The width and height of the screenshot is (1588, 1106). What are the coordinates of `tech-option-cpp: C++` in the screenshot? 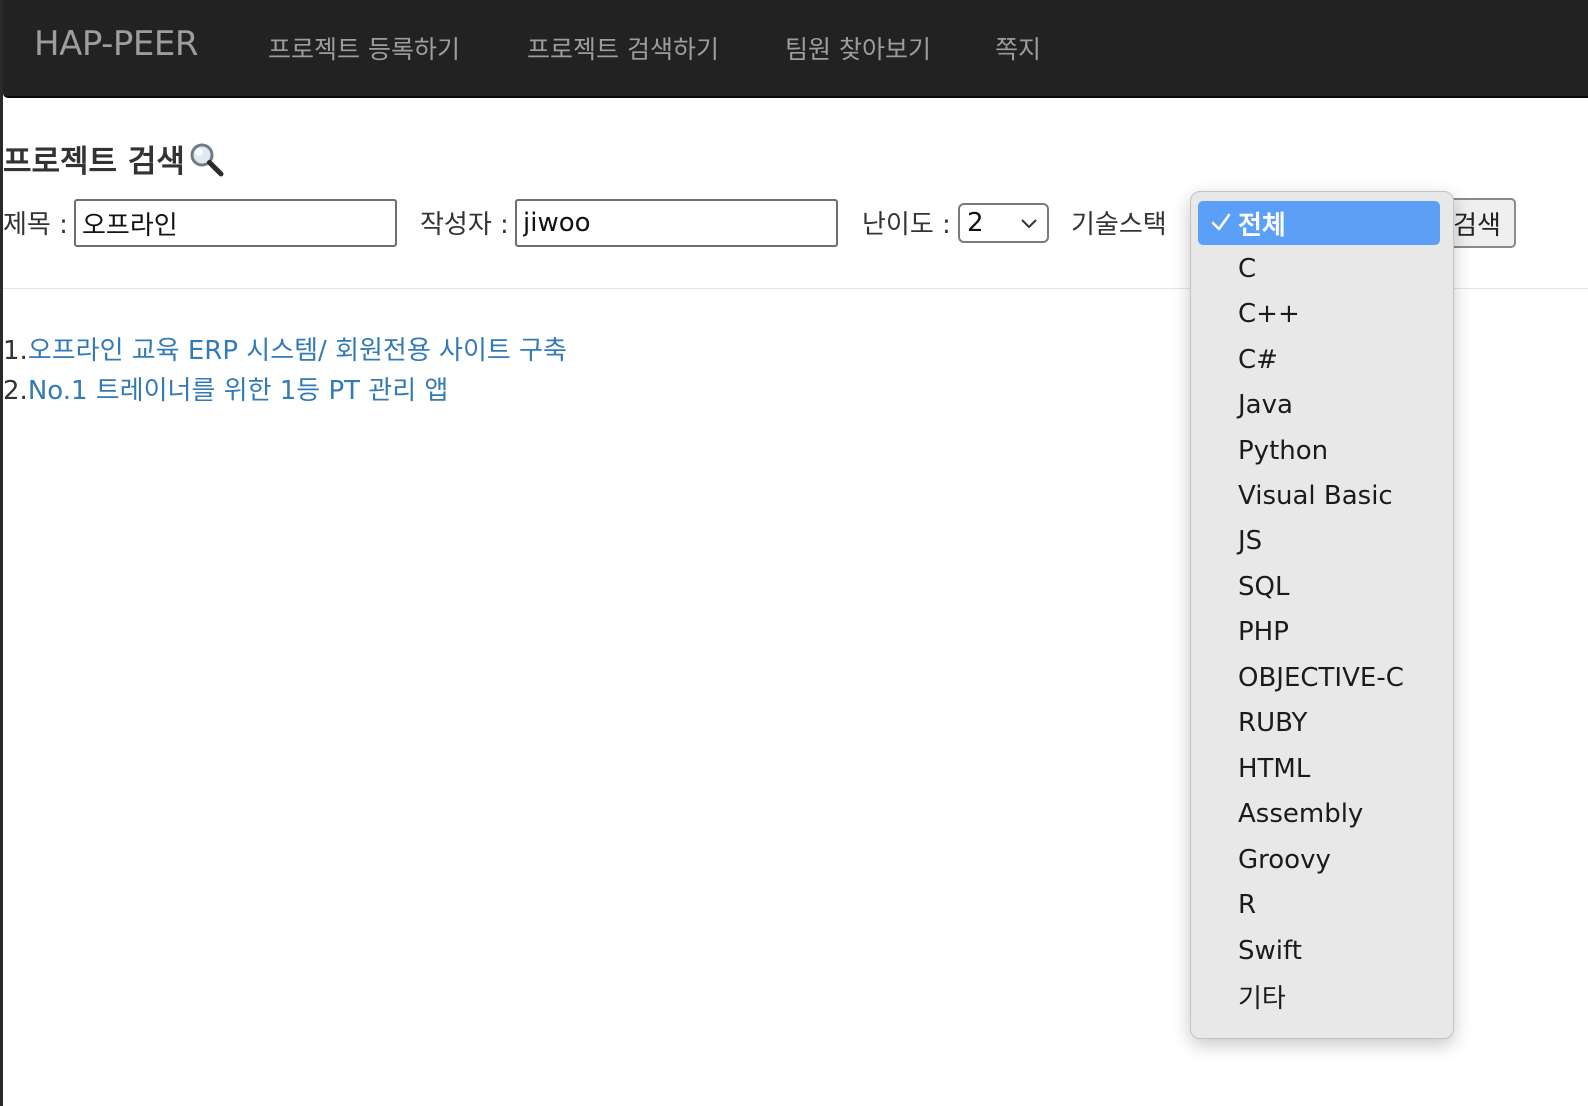 It's located at (1319, 314).